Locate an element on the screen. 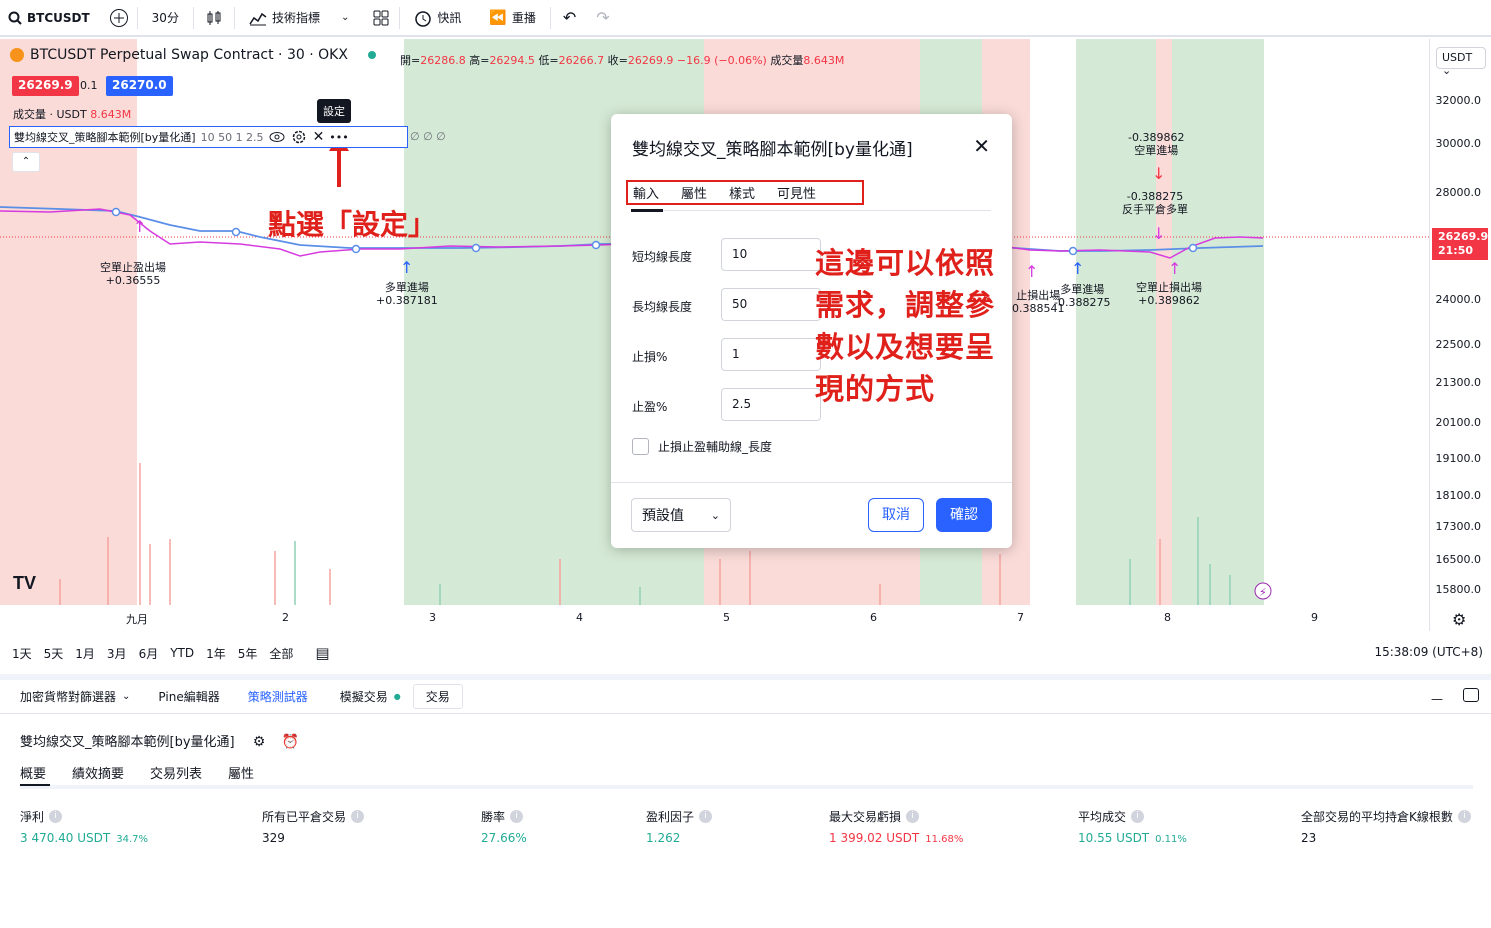  tab-paper-trading: 模擬交易 ● is located at coordinates (370, 696).